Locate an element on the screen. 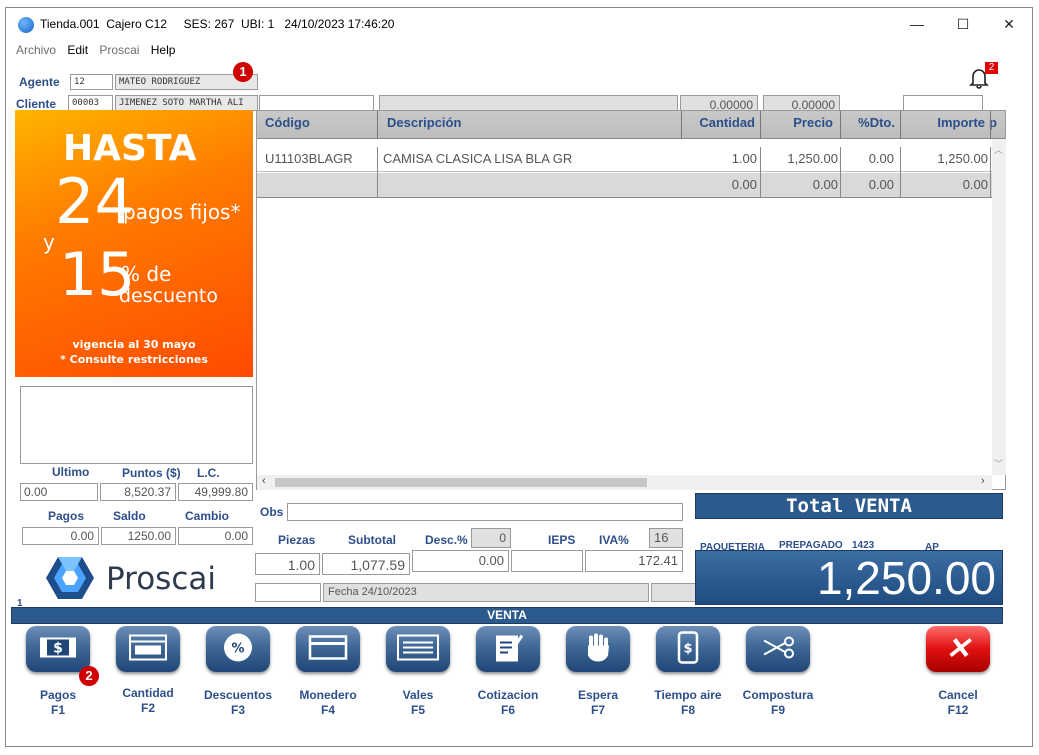 This screenshot has width=1039, height=755. promo-pagos-fijos: pagos fijos* is located at coordinates (182, 212).